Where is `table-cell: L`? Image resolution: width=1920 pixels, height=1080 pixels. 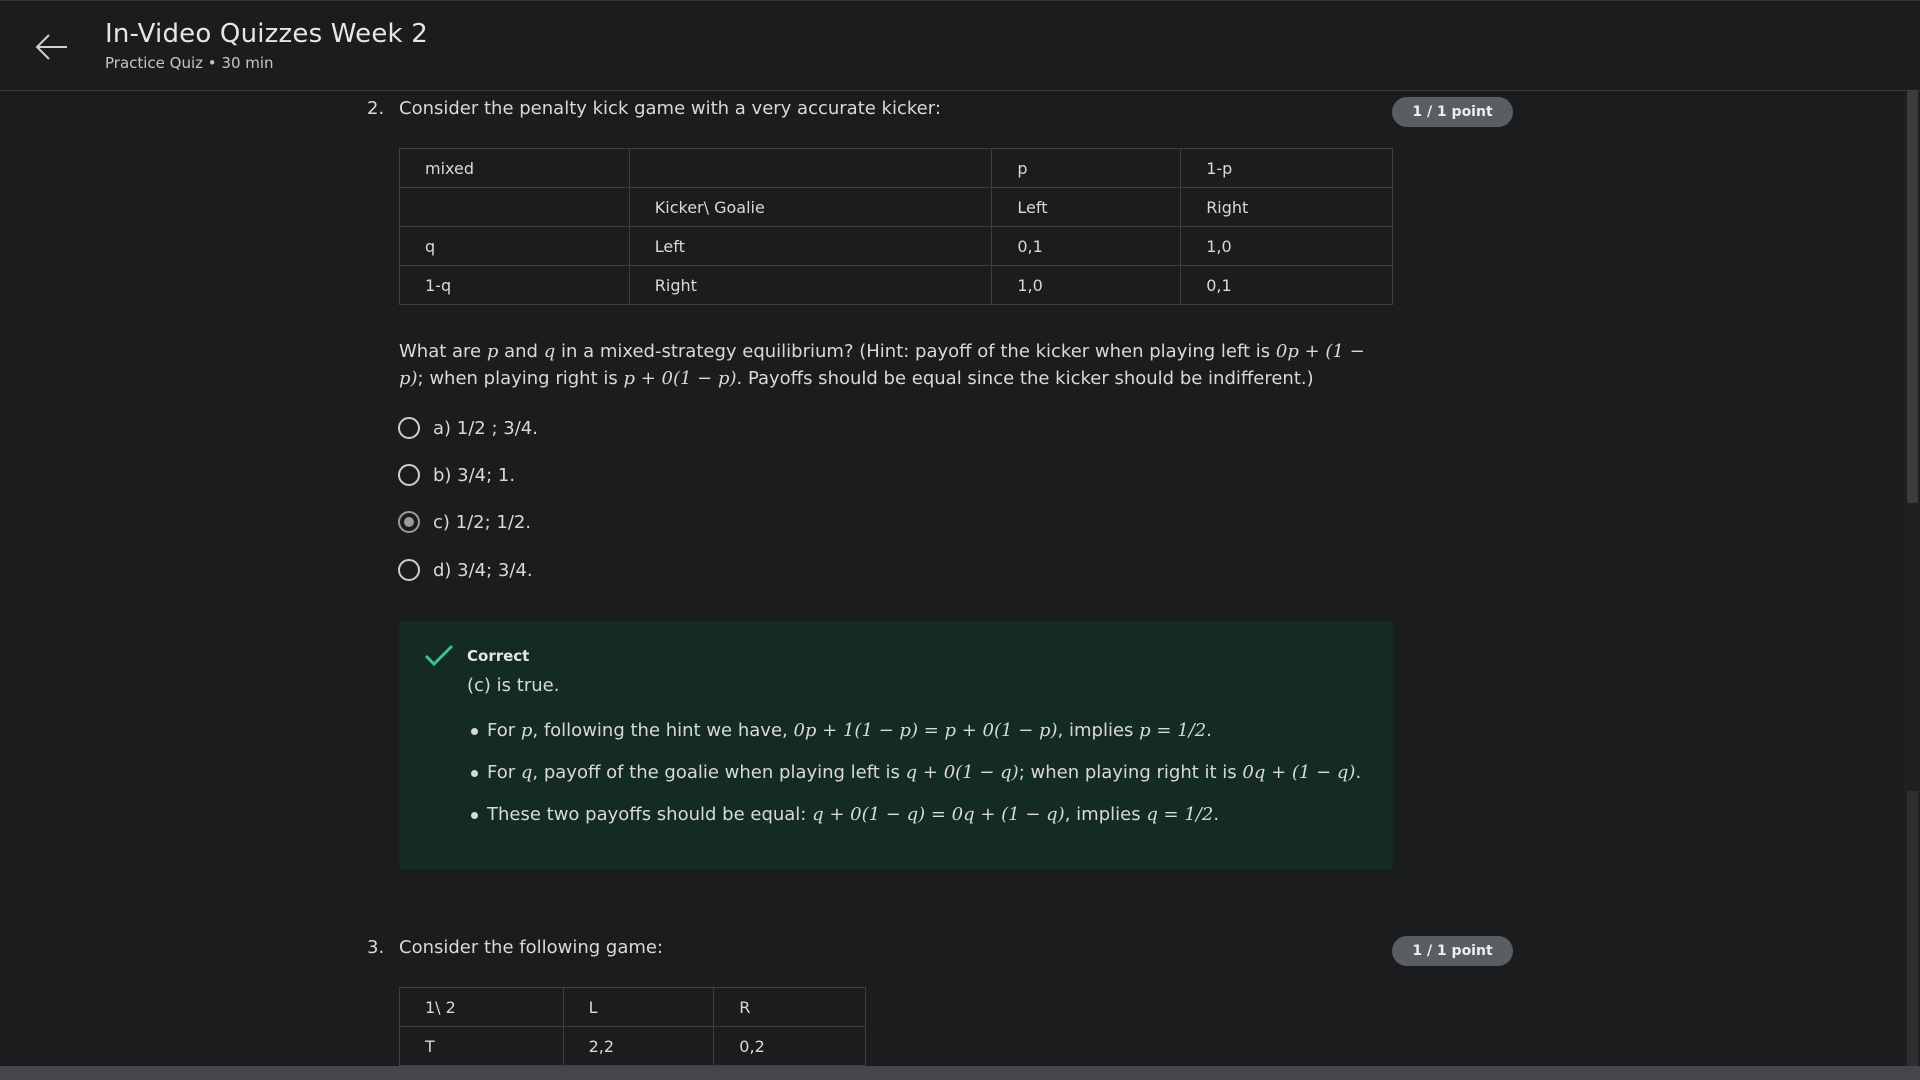 table-cell: L is located at coordinates (638, 1007).